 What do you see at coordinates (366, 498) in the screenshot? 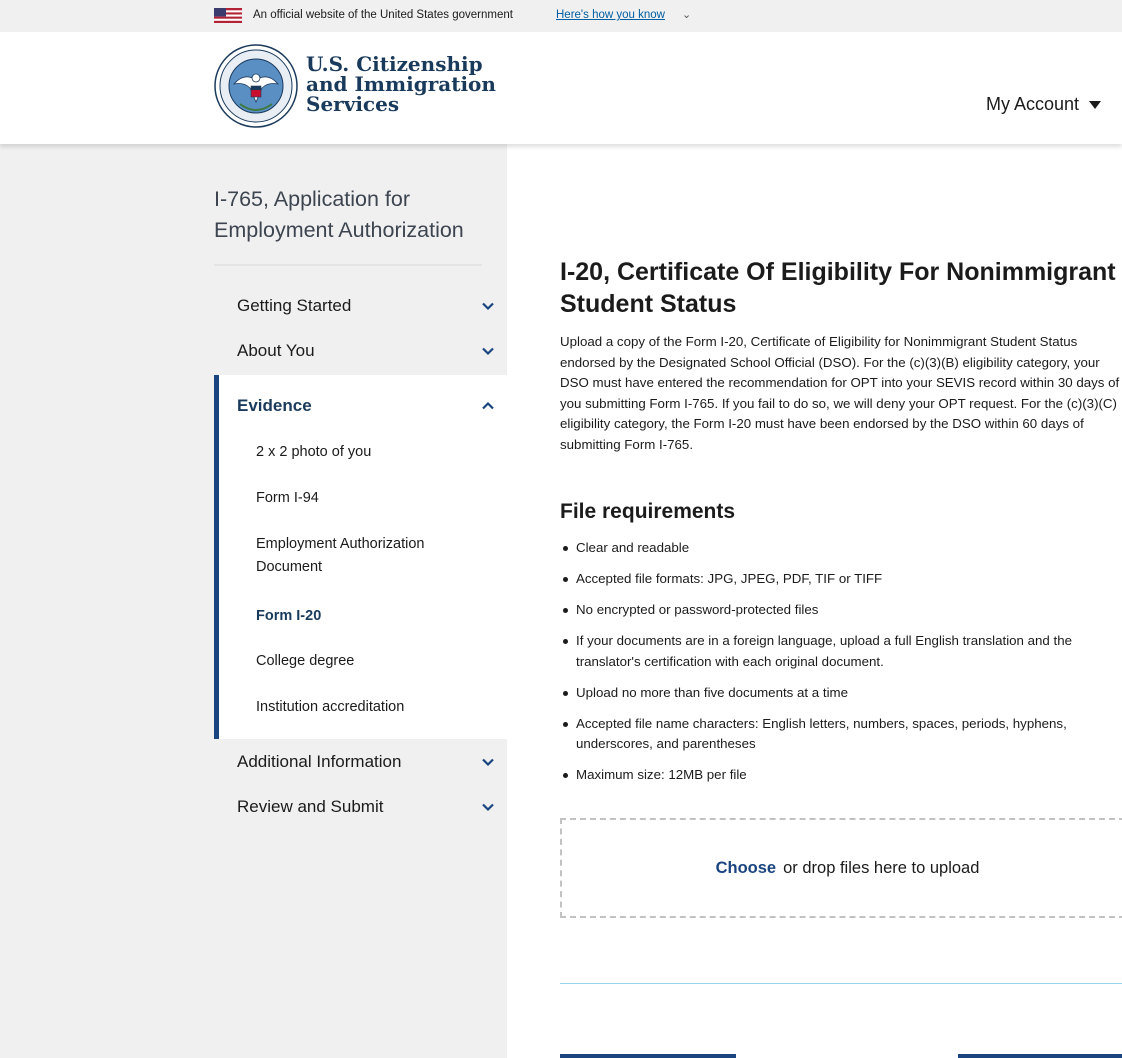
I see `evidence-item-form-i94: Form I-94` at bounding box center [366, 498].